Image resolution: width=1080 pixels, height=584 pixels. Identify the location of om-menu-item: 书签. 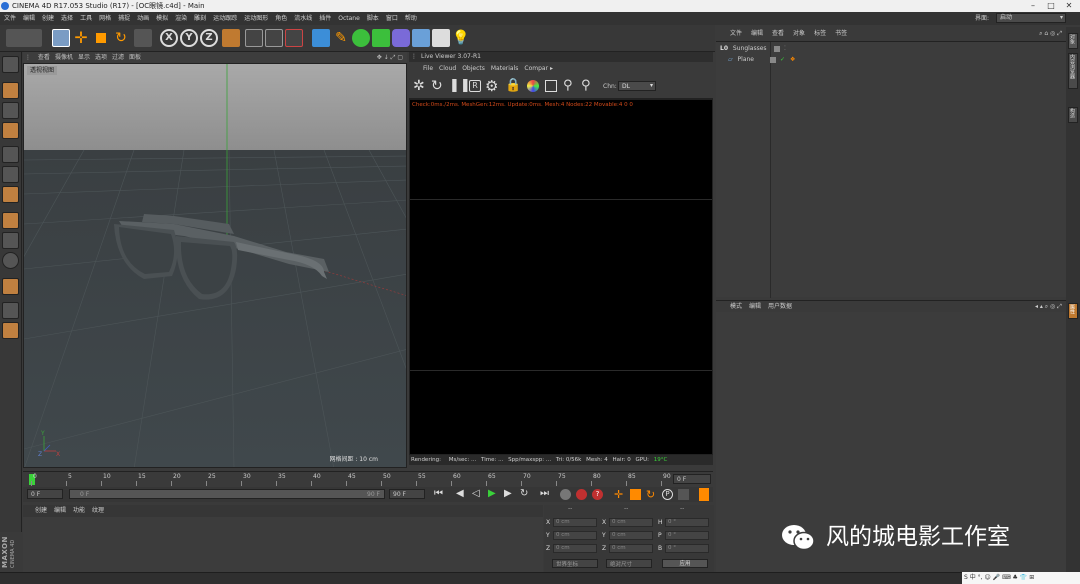
(841, 33).